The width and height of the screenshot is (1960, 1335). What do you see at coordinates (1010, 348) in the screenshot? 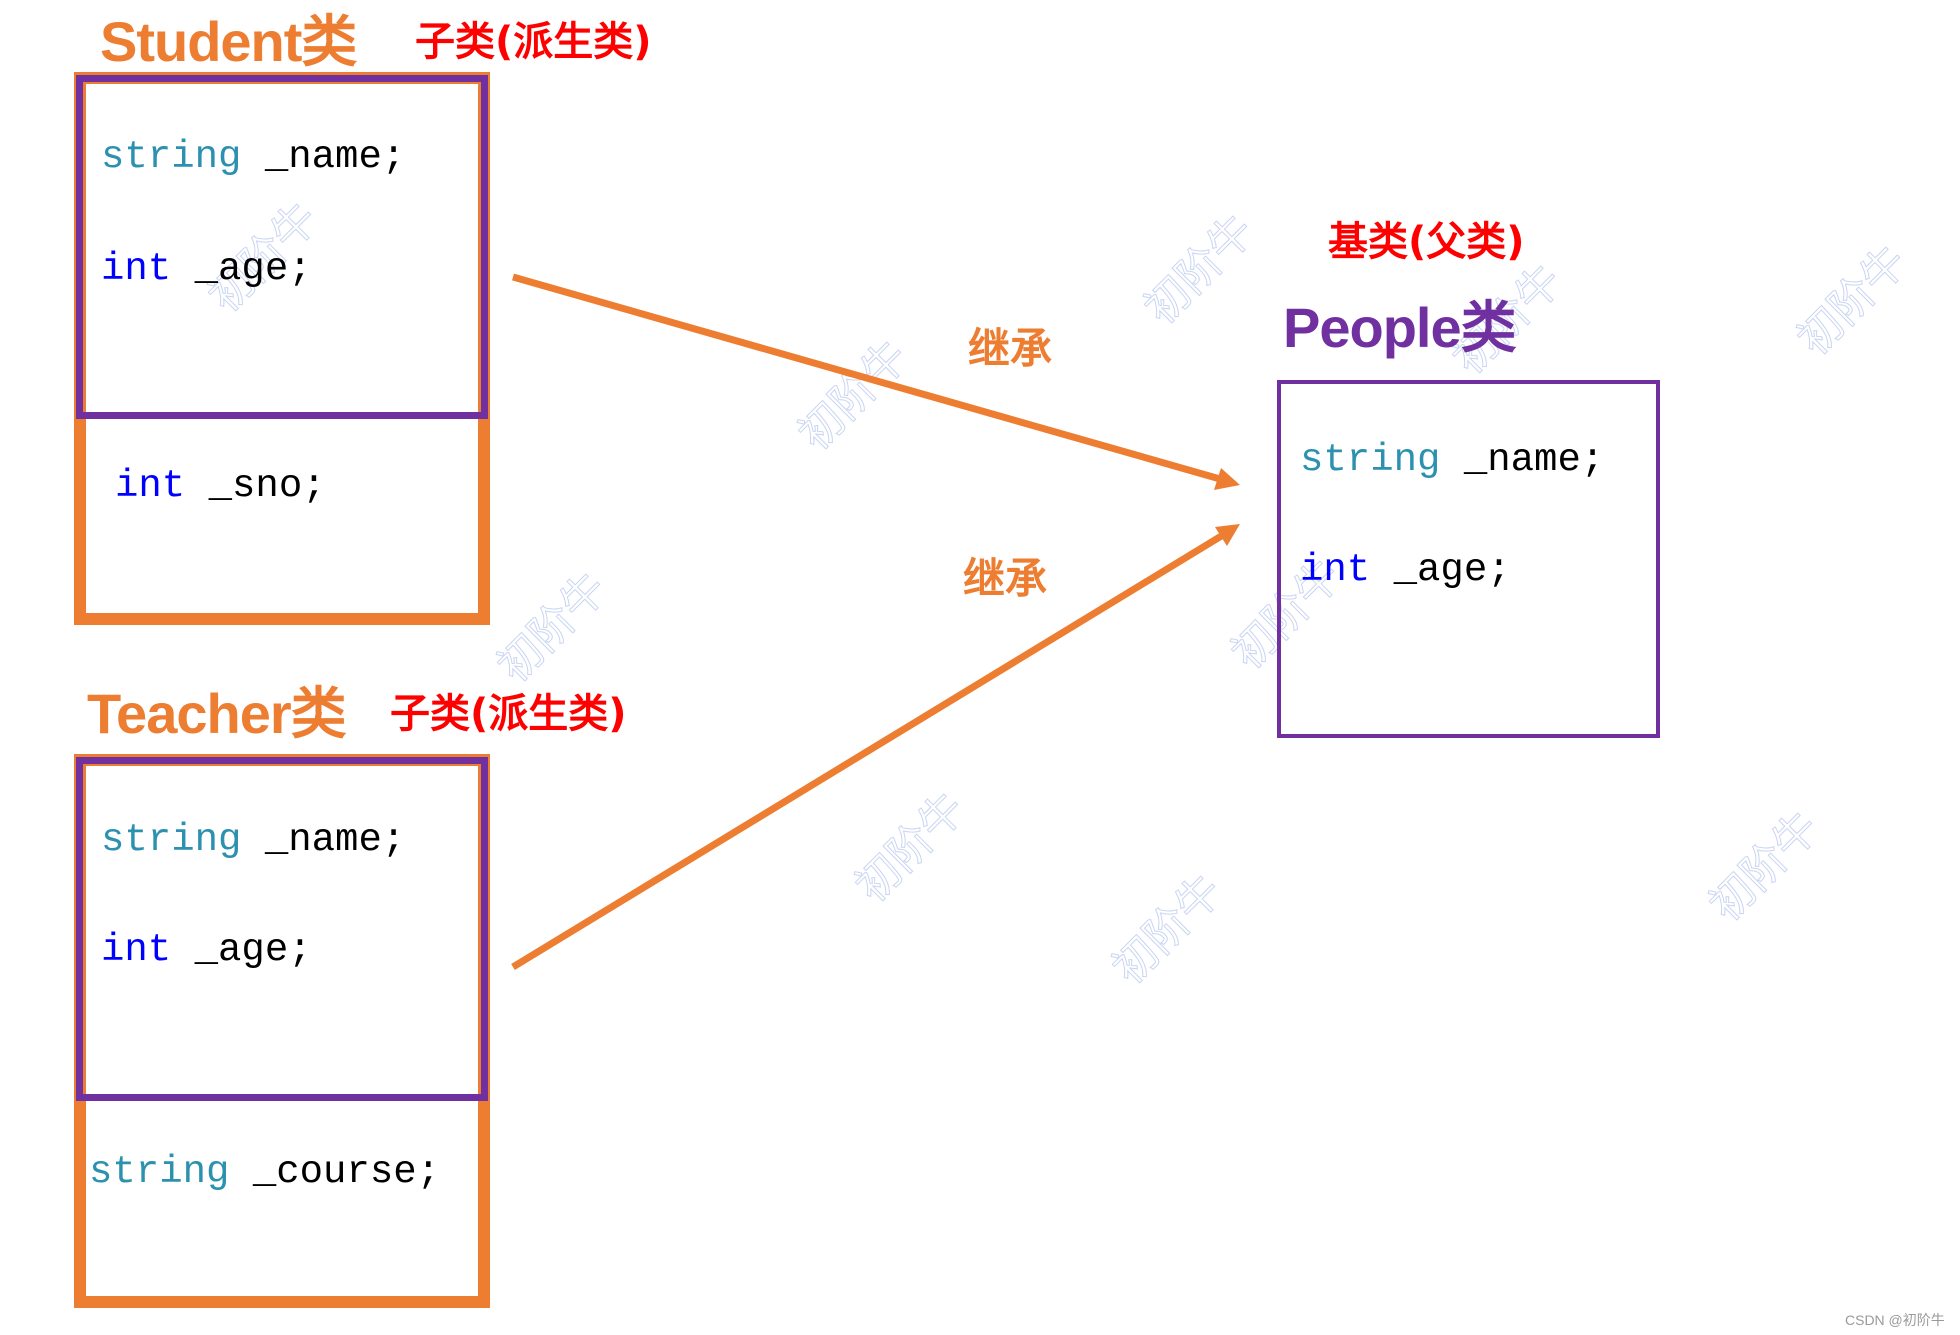
I see `inherit-label-student: 继承` at bounding box center [1010, 348].